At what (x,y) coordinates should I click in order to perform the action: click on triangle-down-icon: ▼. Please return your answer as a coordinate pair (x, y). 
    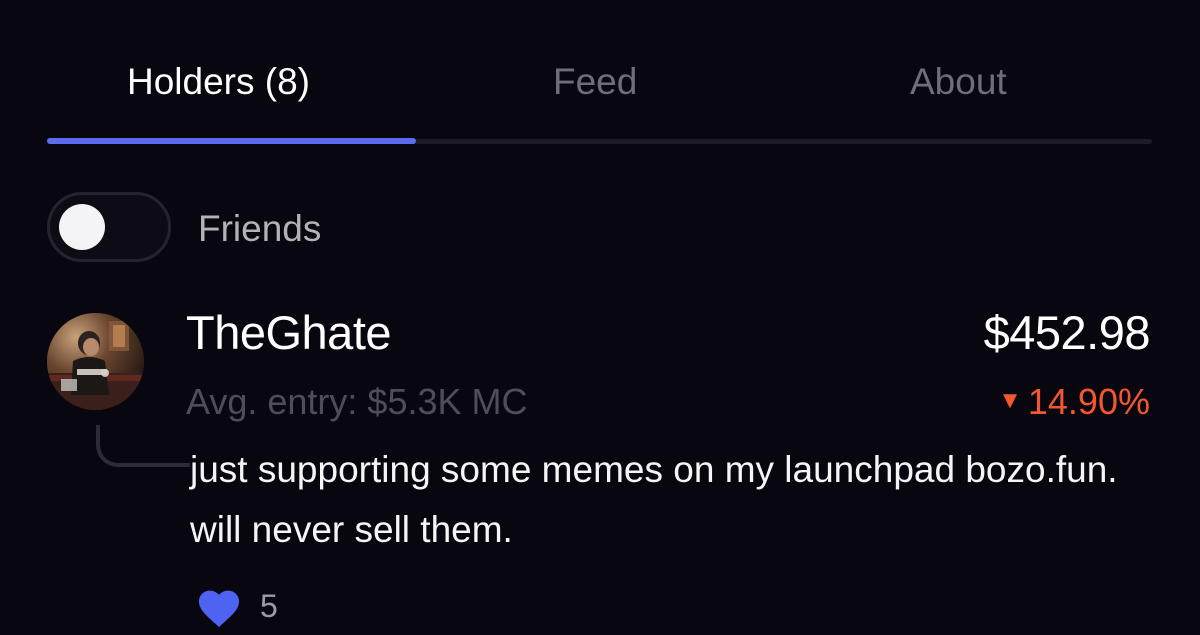
    Looking at the image, I should click on (1010, 401).